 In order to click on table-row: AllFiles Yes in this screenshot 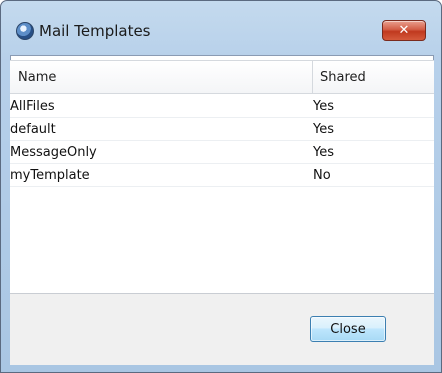, I will do `click(222, 106)`.